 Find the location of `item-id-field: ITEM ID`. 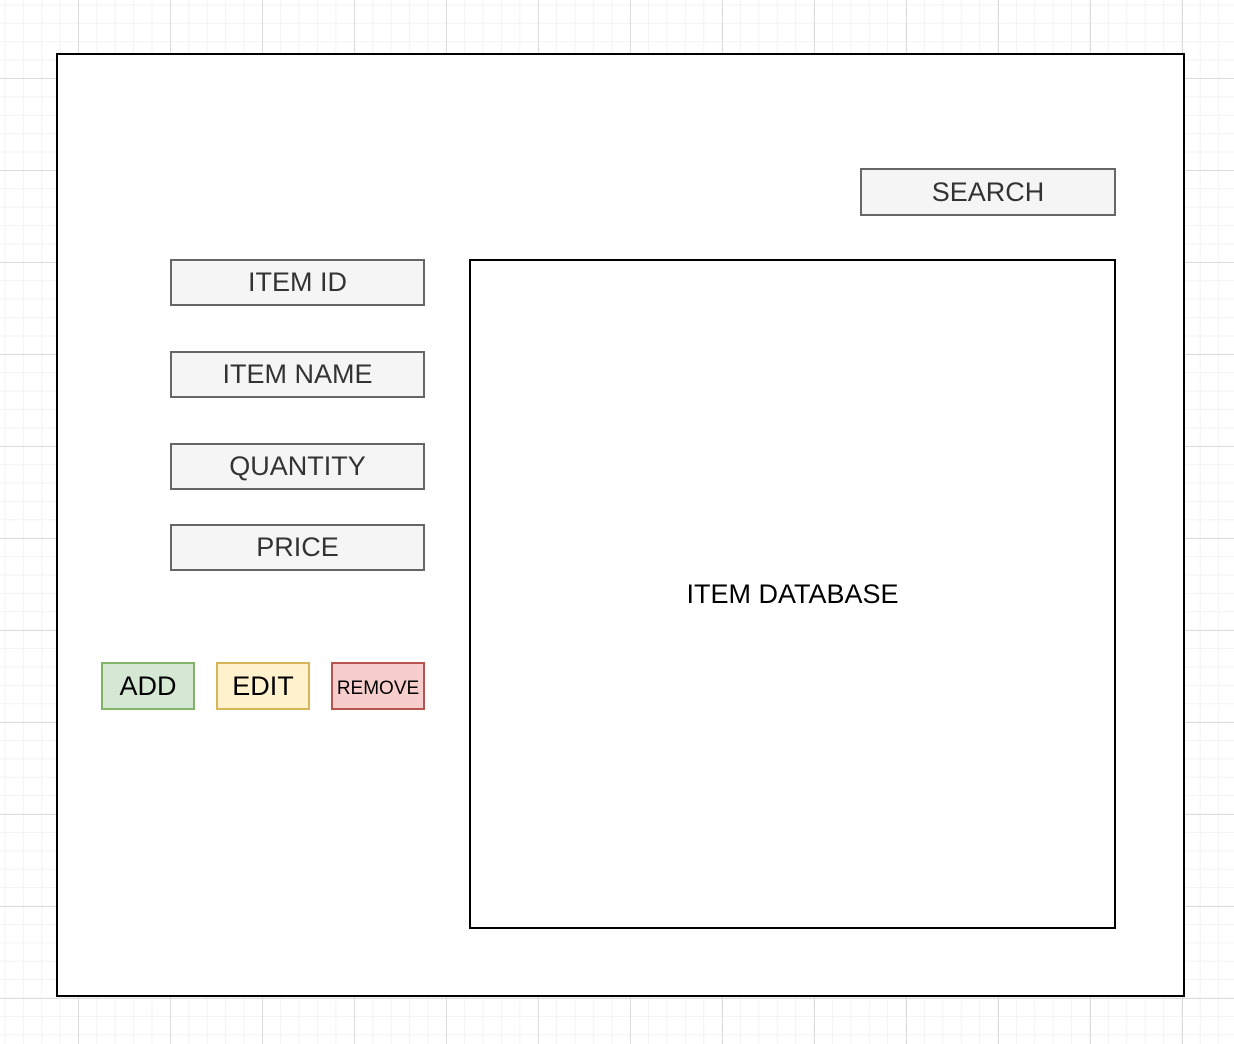

item-id-field: ITEM ID is located at coordinates (297, 282).